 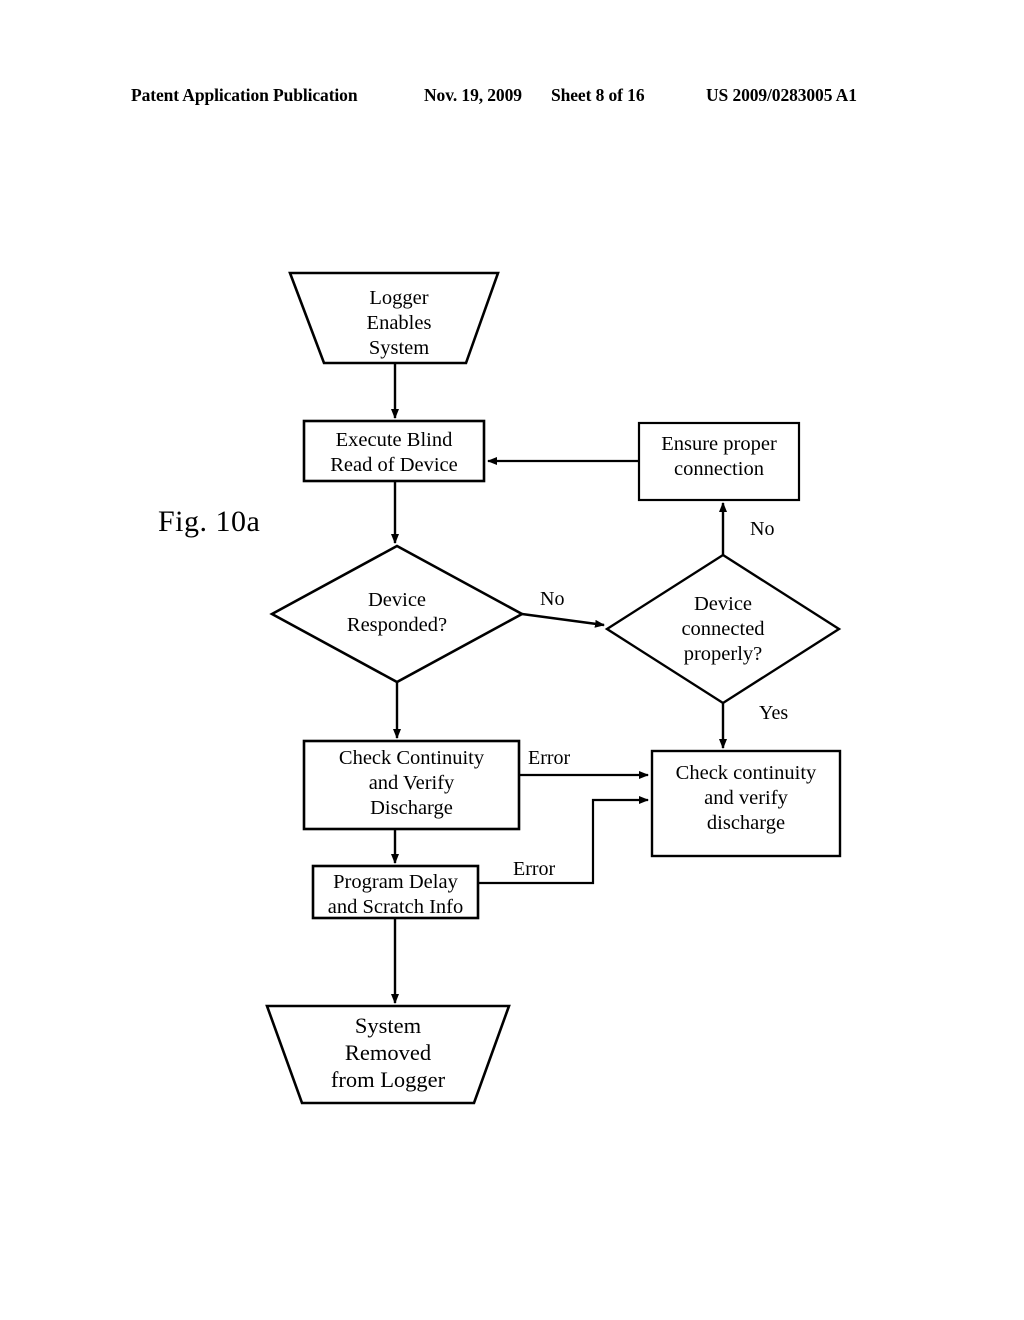 I want to click on edge-label-device-connected-no: No, so click(x=762, y=529).